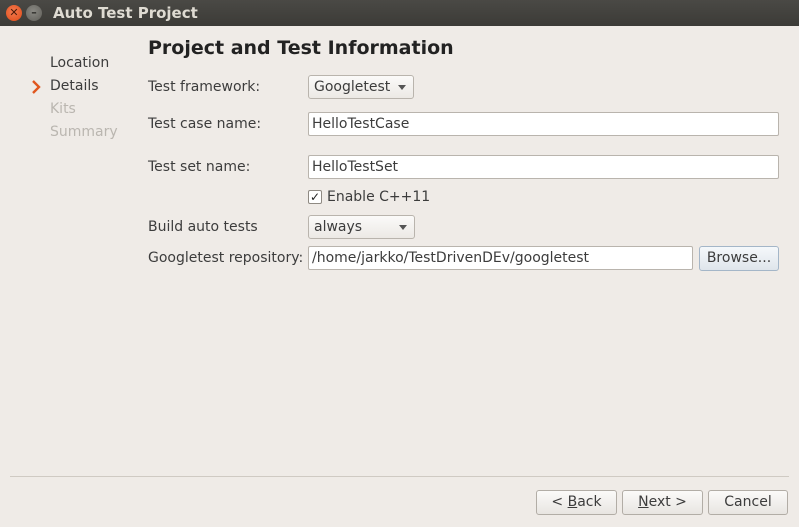 This screenshot has width=799, height=527. Describe the element at coordinates (80, 63) in the screenshot. I see `sidebar-item-location: Location` at that location.